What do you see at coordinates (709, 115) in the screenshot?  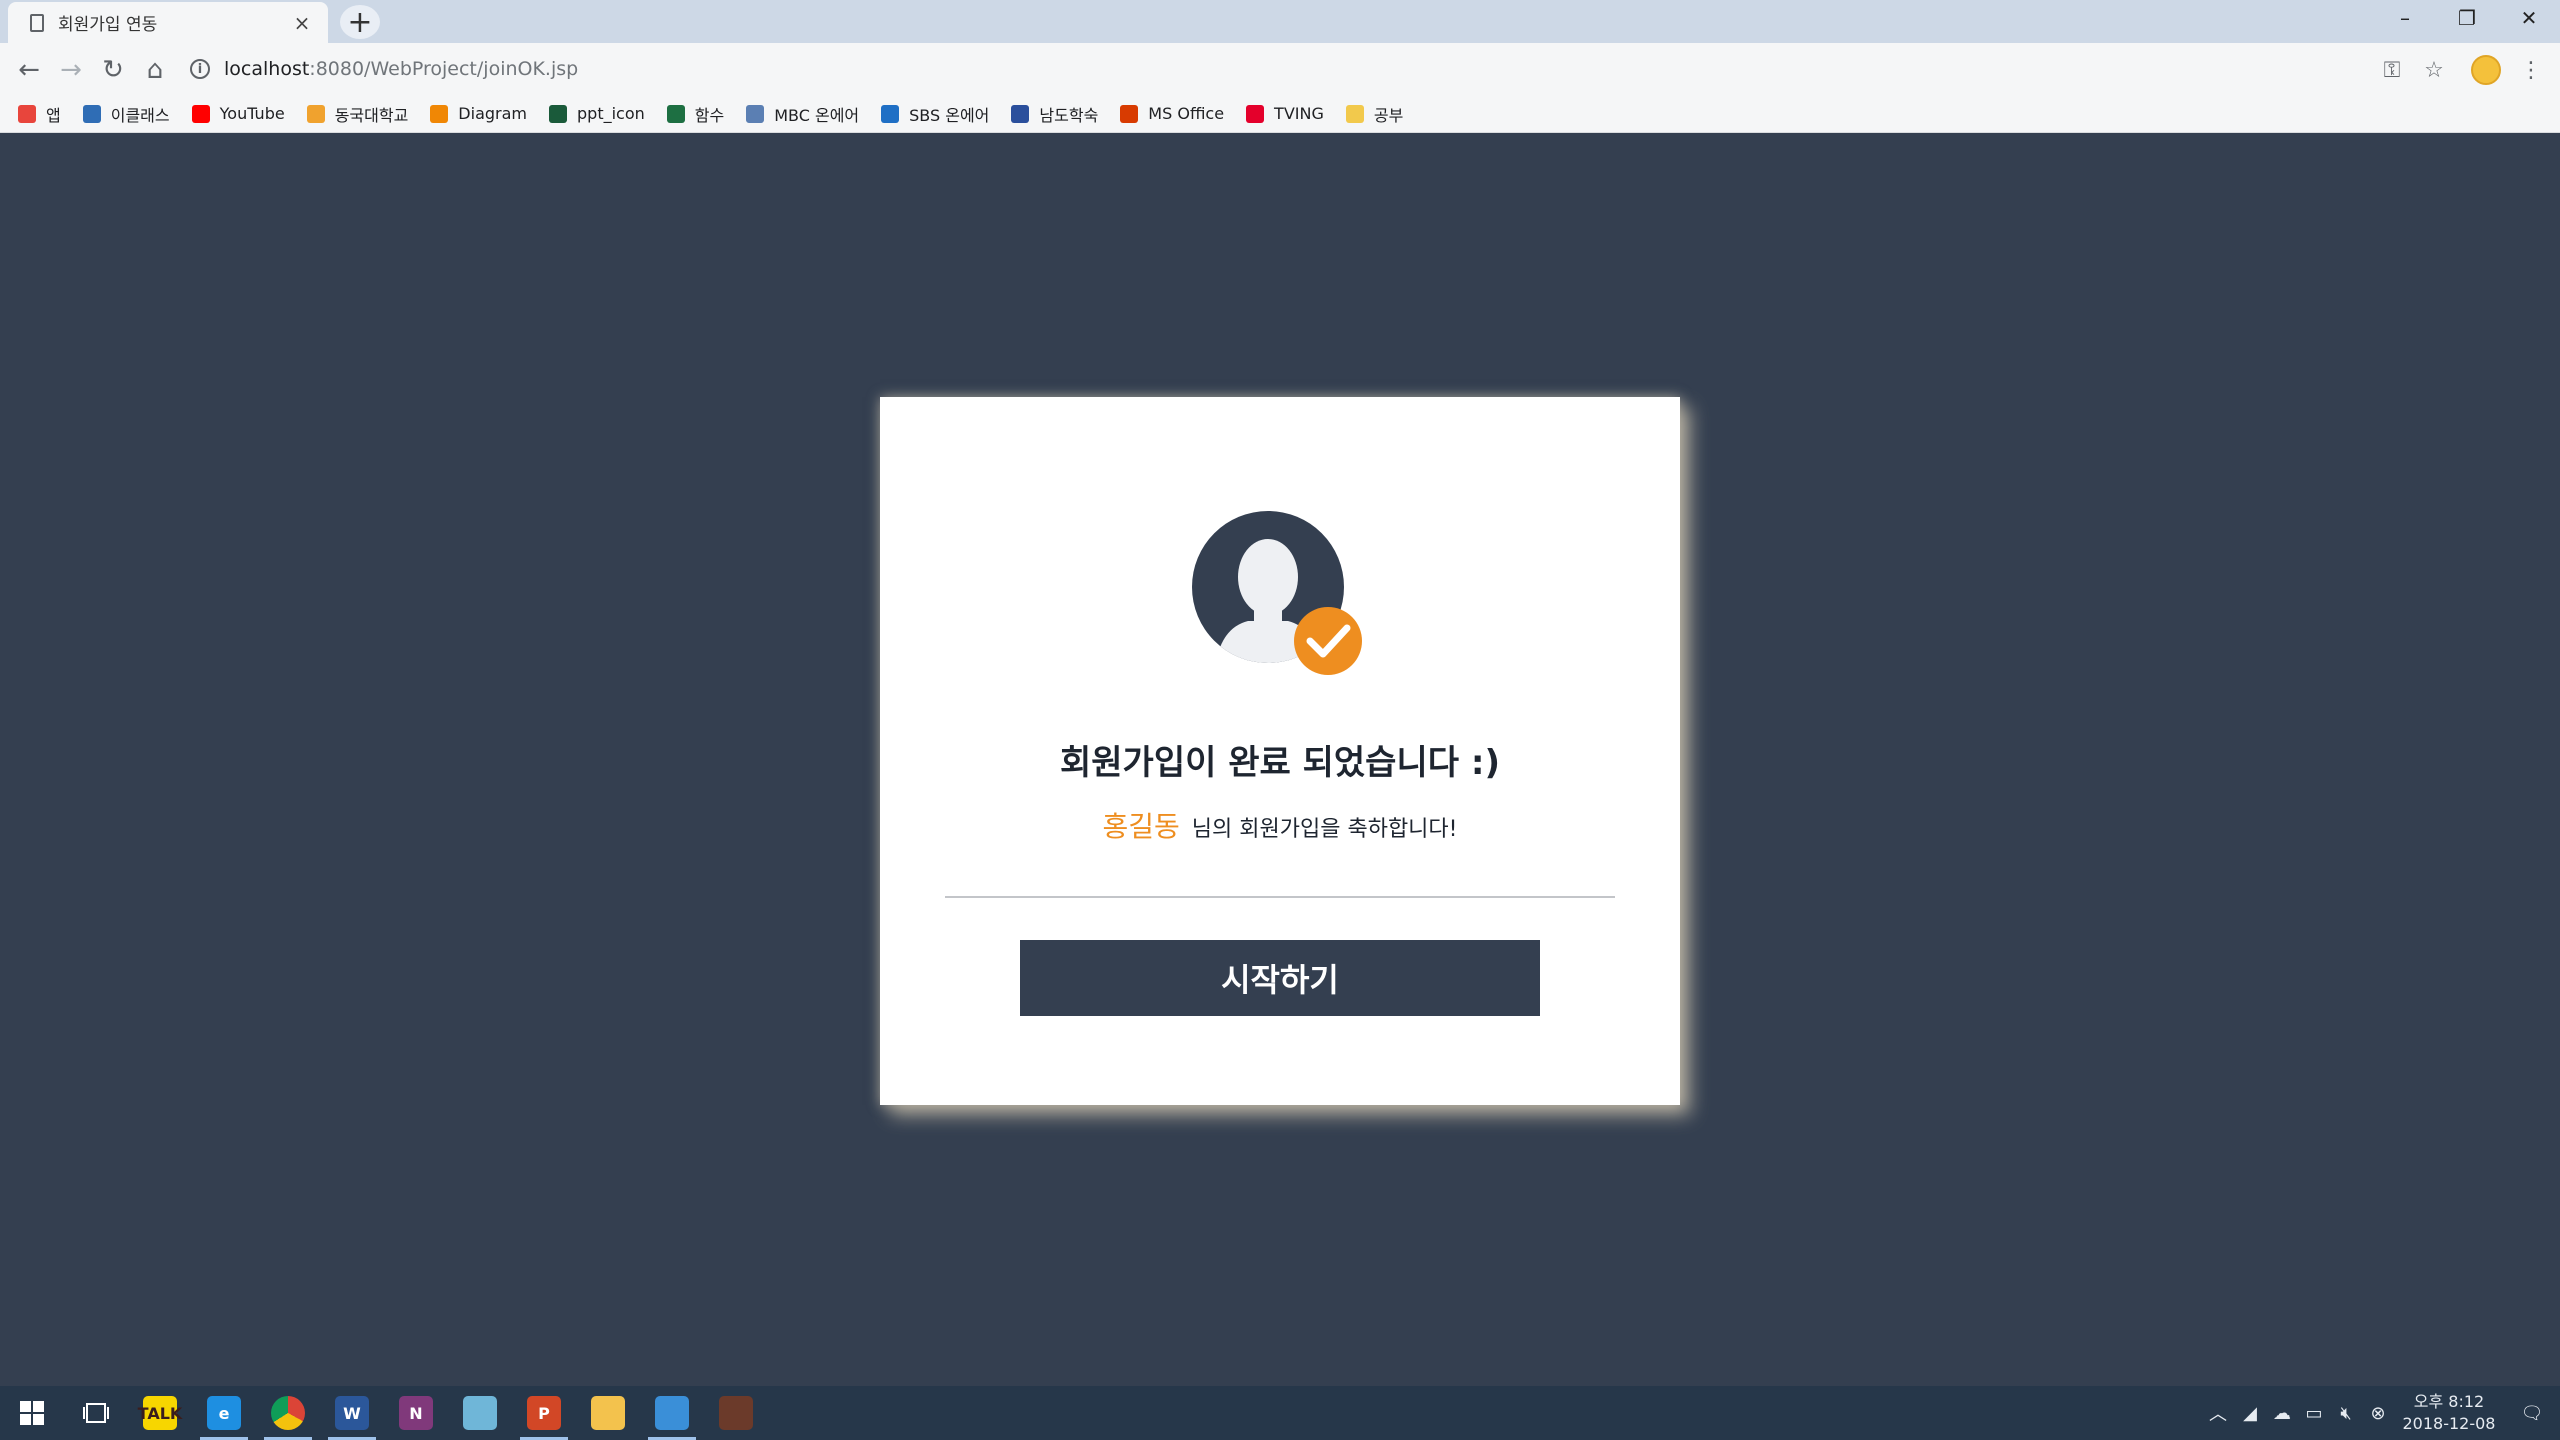 I see `bookmark-label: 함수` at bounding box center [709, 115].